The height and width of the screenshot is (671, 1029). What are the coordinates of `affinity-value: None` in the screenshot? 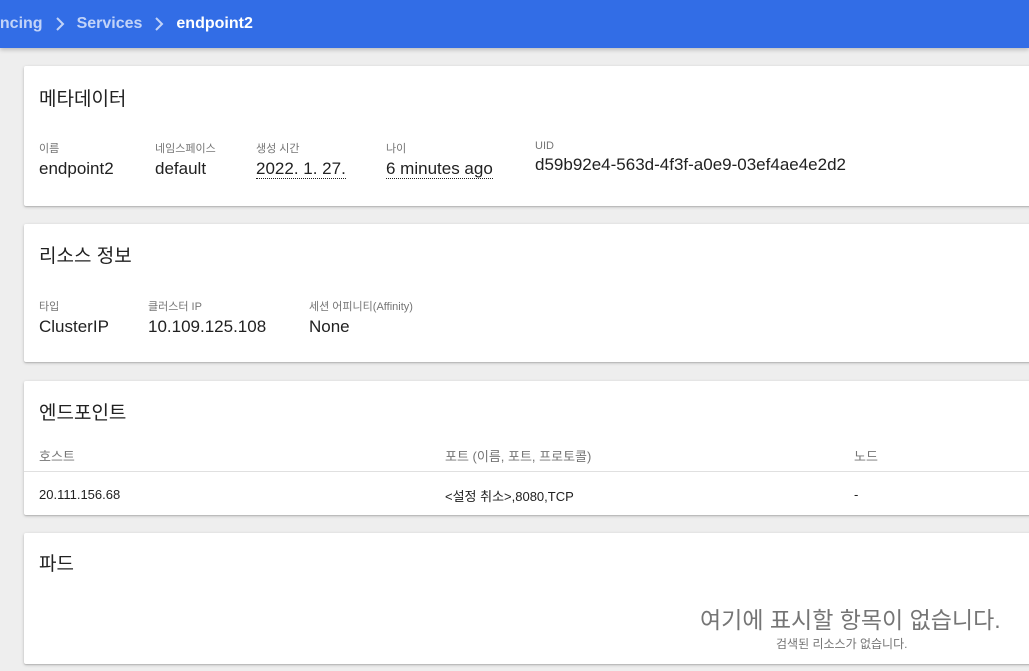 It's located at (329, 326).